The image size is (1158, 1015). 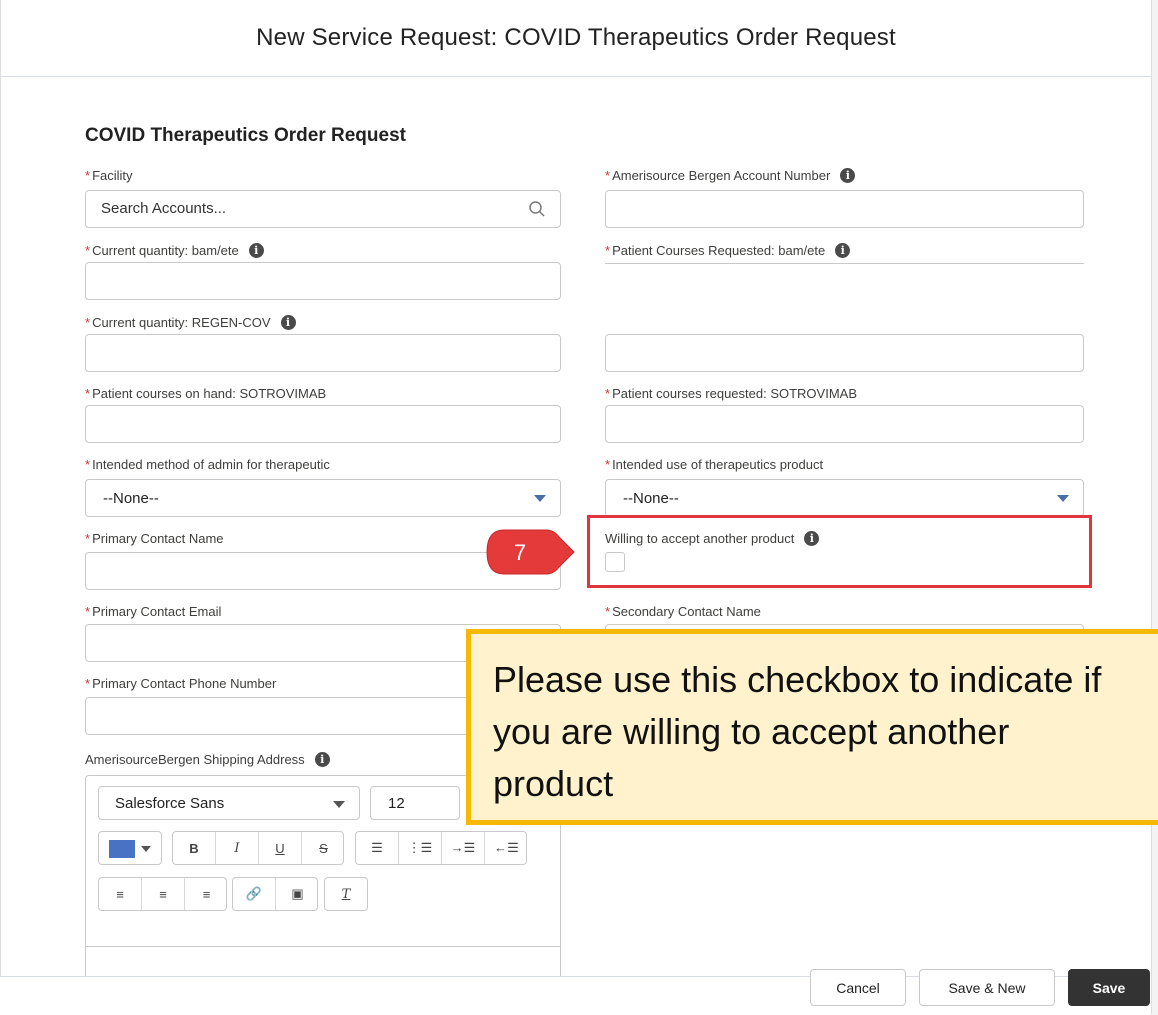 What do you see at coordinates (109, 175) in the screenshot?
I see `facility-label: * Facility` at bounding box center [109, 175].